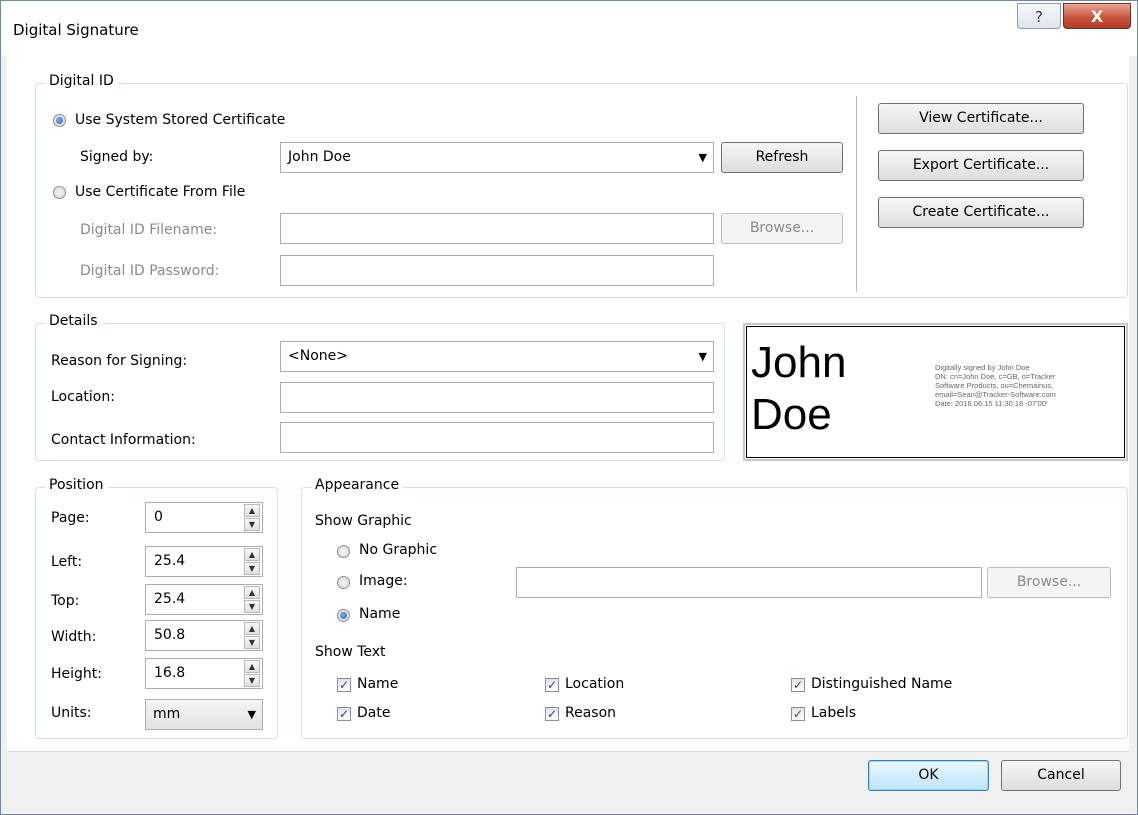 The height and width of the screenshot is (815, 1138). Describe the element at coordinates (552, 685) in the screenshot. I see `location-checkbox: ✓` at that location.